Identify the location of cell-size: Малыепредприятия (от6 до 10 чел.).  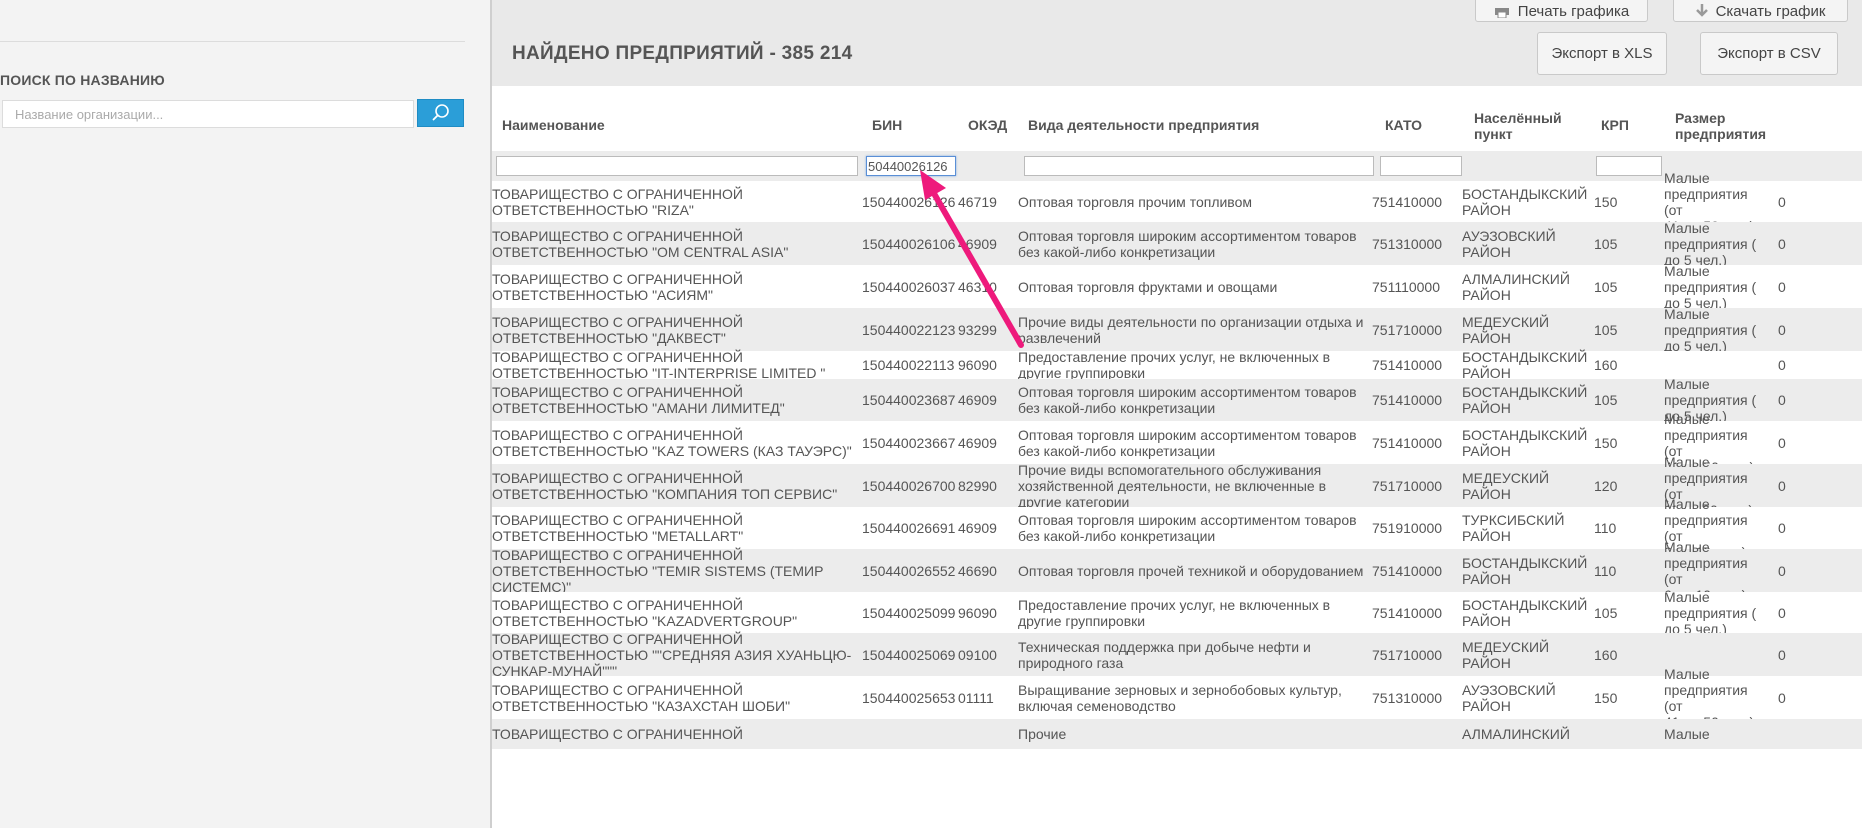
(1714, 571).